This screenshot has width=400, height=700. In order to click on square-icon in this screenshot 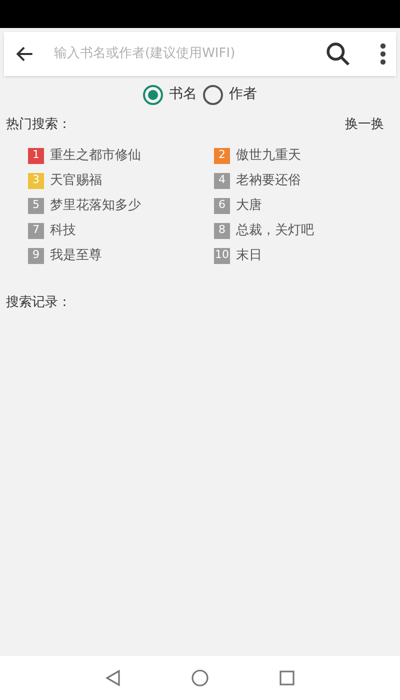, I will do `click(287, 678)`.